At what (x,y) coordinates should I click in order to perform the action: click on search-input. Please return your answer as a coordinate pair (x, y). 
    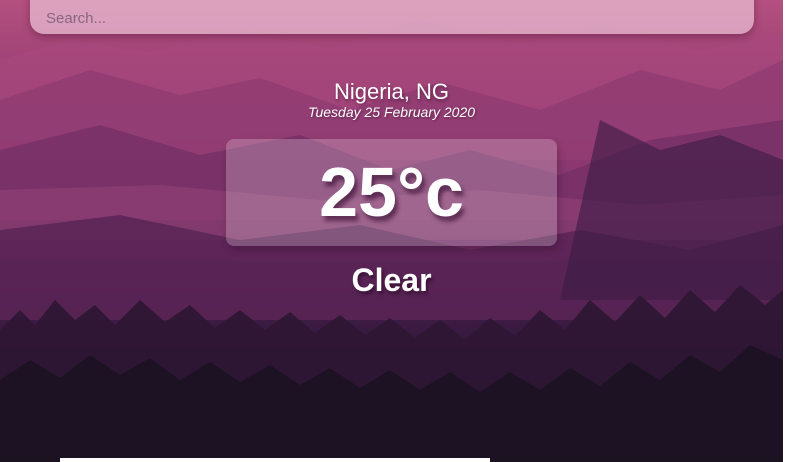
    Looking at the image, I should click on (392, 17).